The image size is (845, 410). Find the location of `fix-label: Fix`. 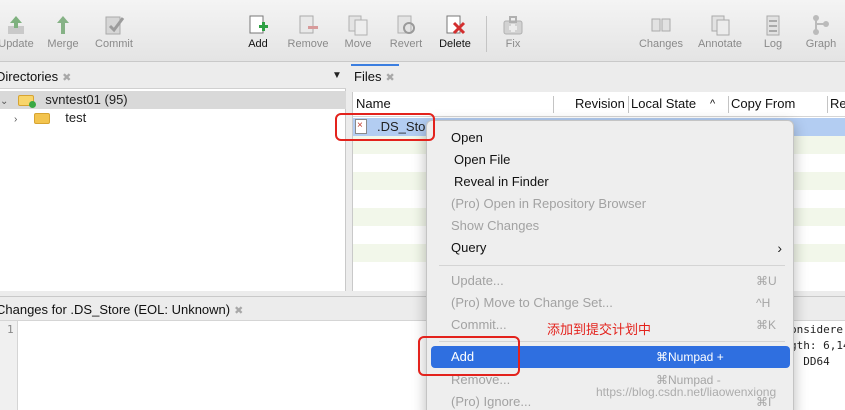

fix-label: Fix is located at coordinates (513, 44).